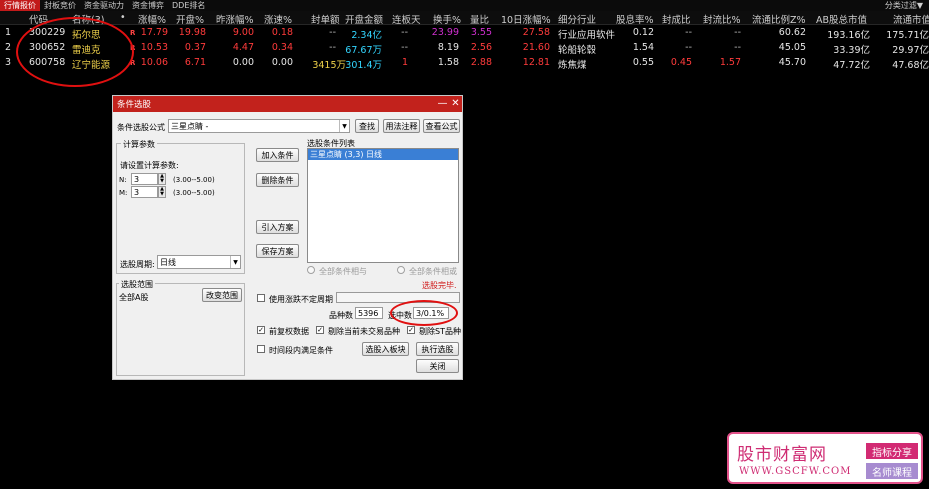 This screenshot has width=929, height=489. Describe the element at coordinates (301, 350) in the screenshot. I see `time-condition-label: 时间段内满足条件` at that location.